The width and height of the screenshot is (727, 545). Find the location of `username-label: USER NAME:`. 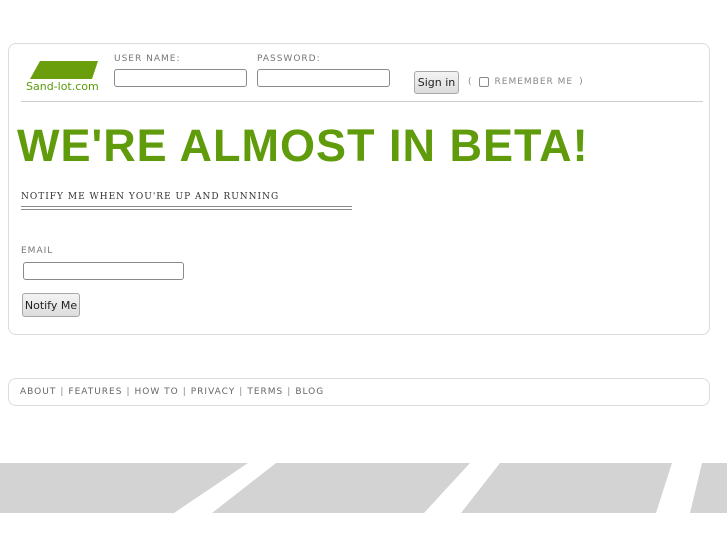

username-label: USER NAME: is located at coordinates (147, 59).